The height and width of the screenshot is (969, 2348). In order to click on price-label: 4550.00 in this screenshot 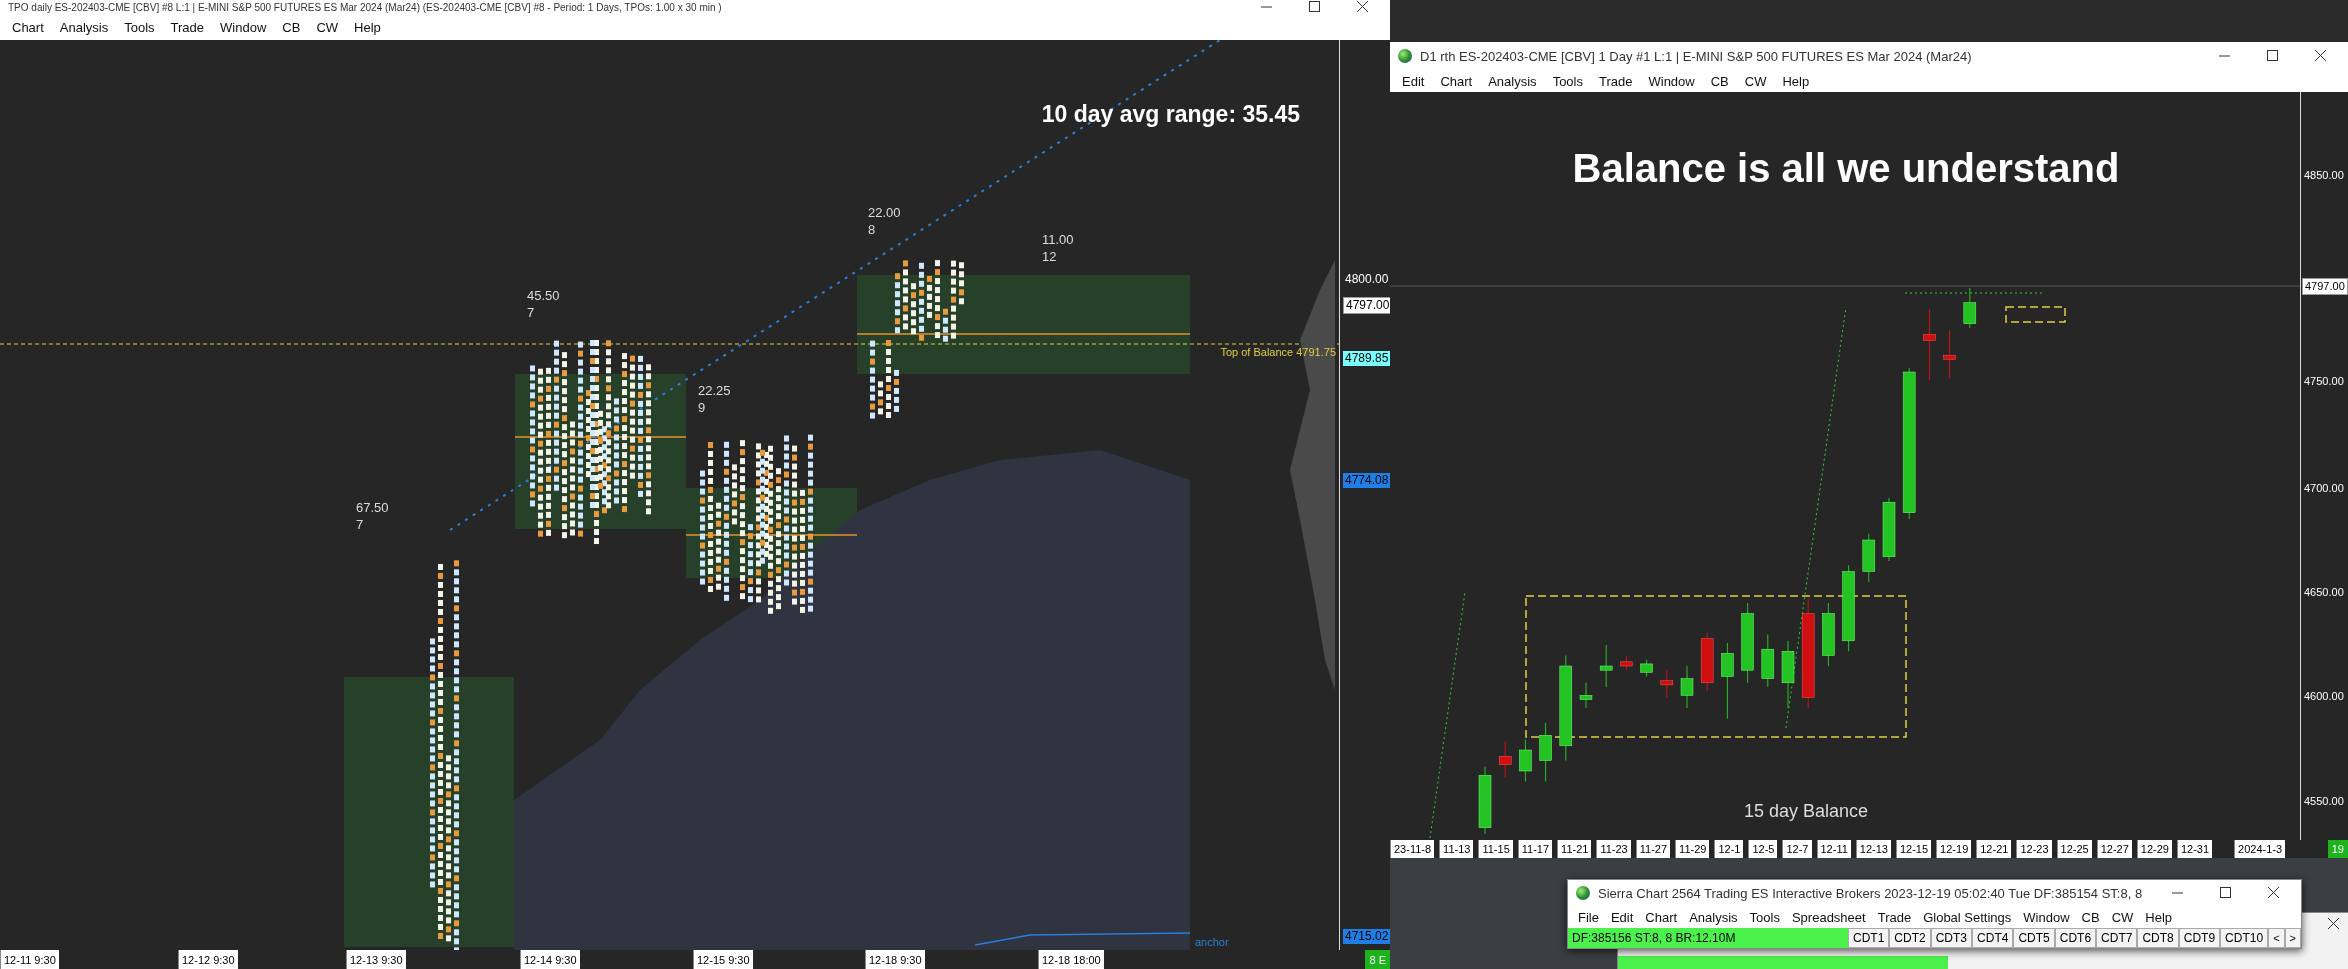, I will do `click(2324, 801)`.